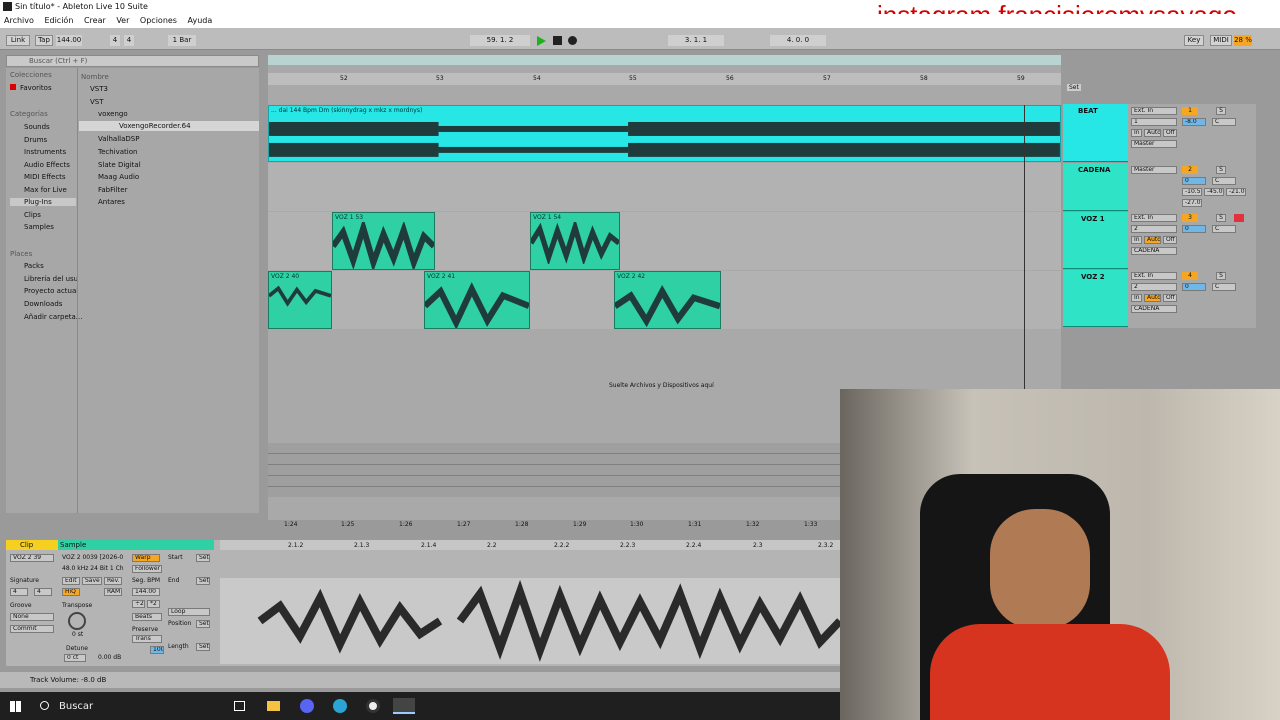  Describe the element at coordinates (45, 177) in the screenshot. I see `category-midi-effects: MIDI Effects` at that location.